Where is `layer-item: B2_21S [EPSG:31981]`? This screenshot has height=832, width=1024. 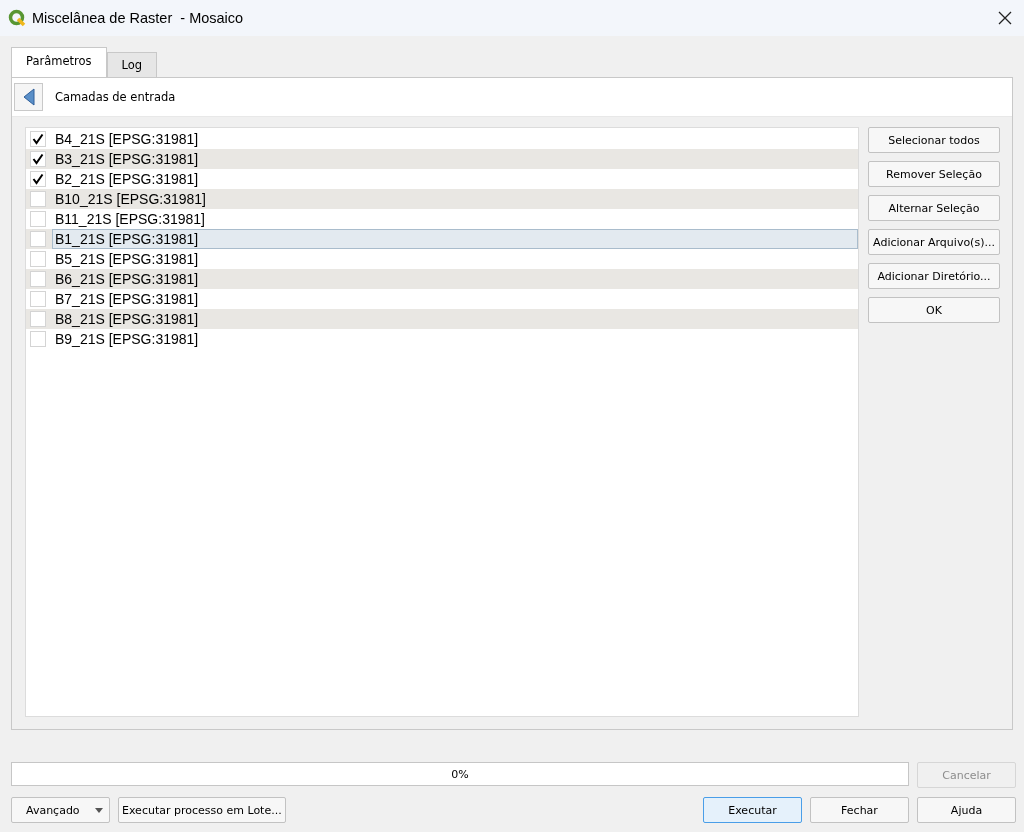
layer-item: B2_21S [EPSG:31981] is located at coordinates (455, 179).